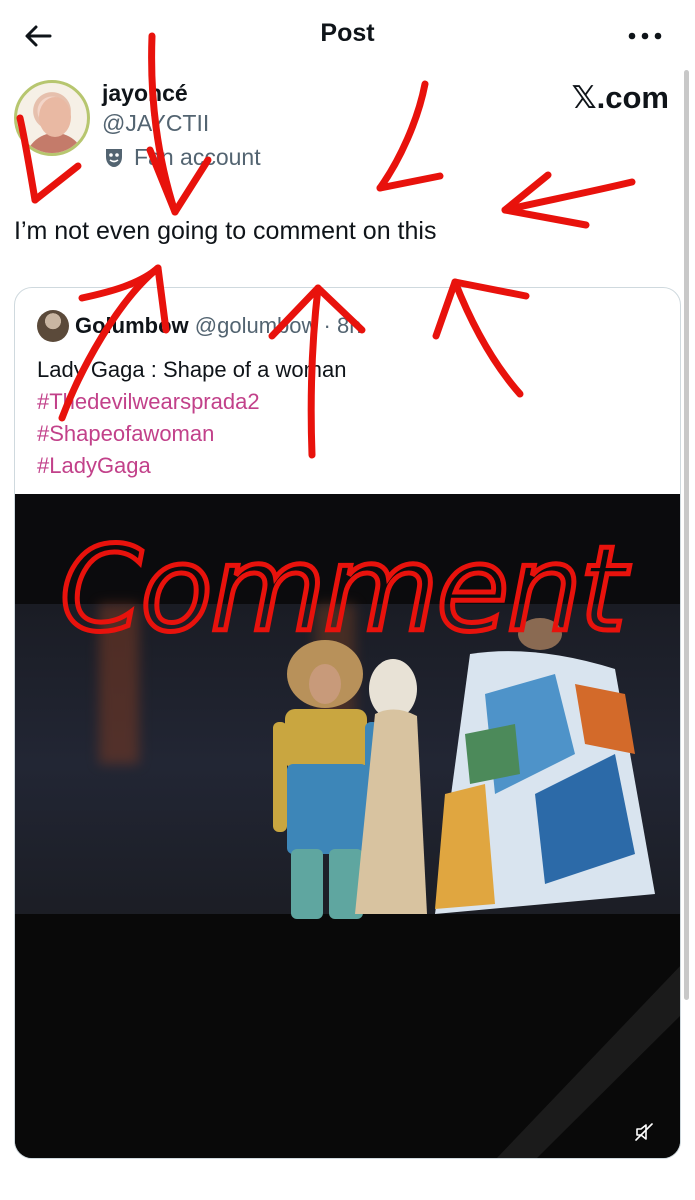 This screenshot has height=1200, width=695. I want to click on mute-button, so click(644, 1132).